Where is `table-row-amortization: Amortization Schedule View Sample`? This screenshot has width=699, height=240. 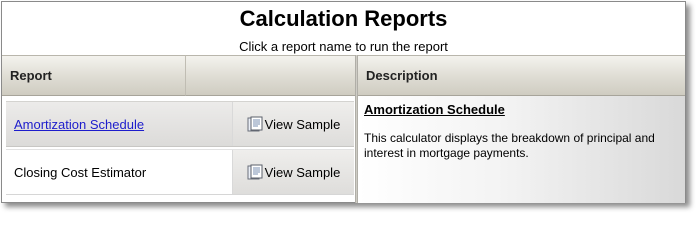
table-row-amortization: Amortization Schedule View Sample is located at coordinates (180, 124).